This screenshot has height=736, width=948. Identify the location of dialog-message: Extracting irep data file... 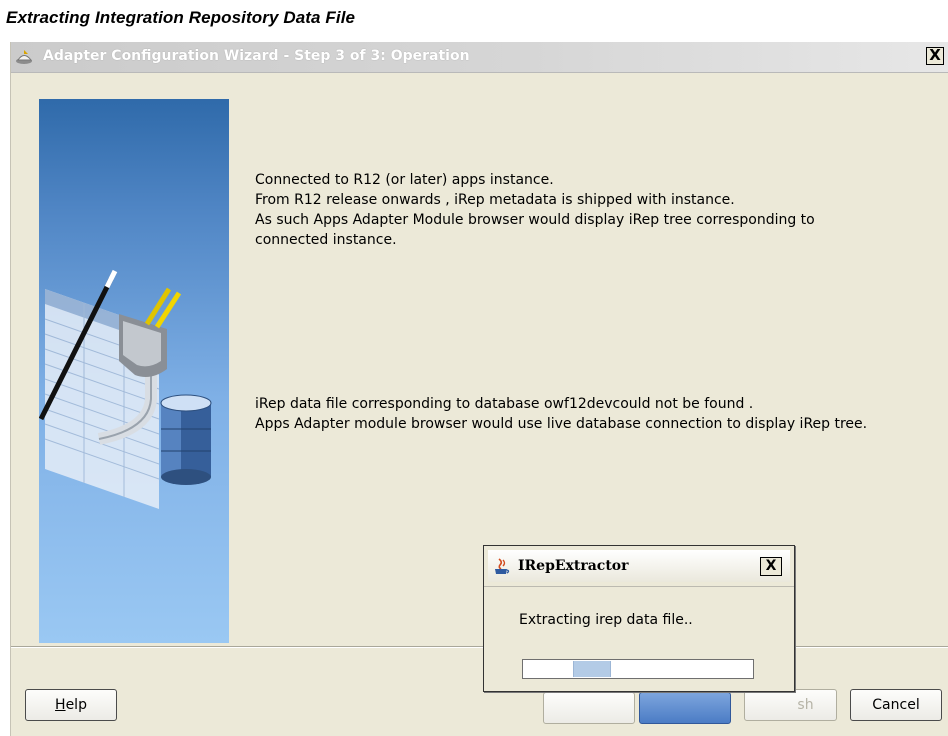
(606, 620).